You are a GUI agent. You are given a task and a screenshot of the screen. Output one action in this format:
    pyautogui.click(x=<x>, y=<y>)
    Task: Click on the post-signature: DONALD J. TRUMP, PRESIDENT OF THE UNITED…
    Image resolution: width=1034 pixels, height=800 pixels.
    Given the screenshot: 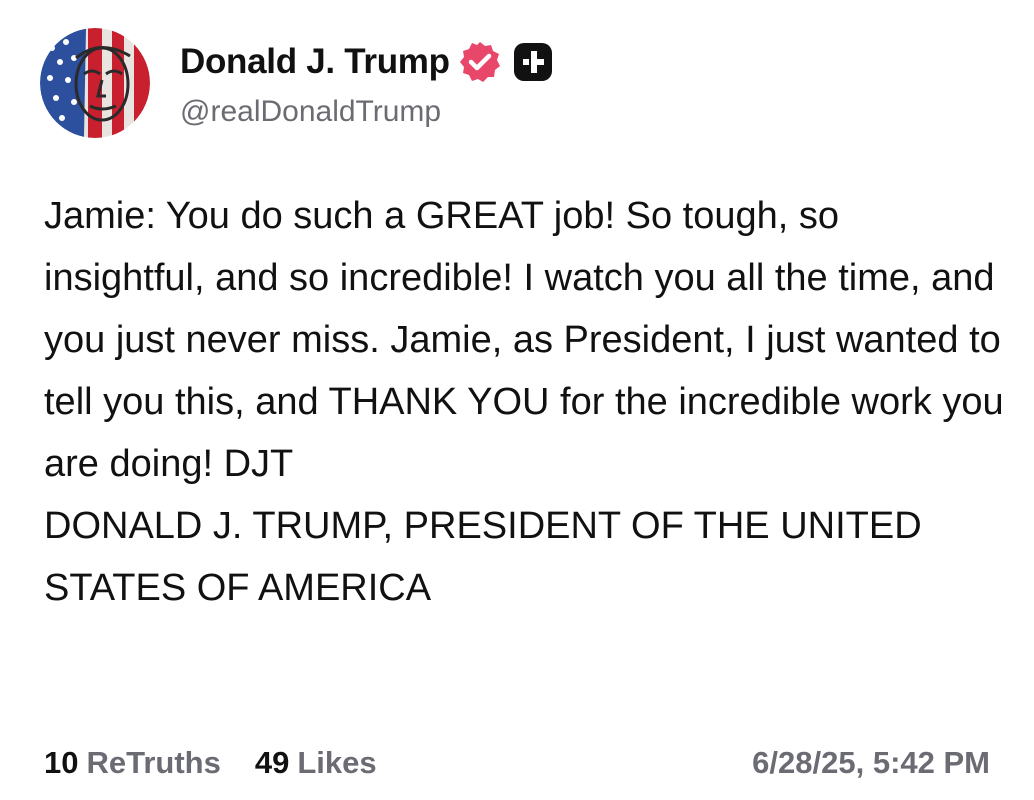 What is the action you would take?
    pyautogui.click(x=483, y=557)
    